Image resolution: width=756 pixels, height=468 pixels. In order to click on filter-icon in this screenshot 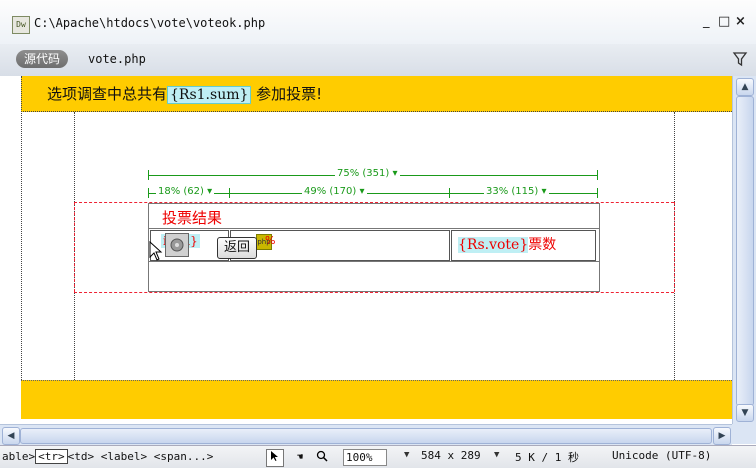, I will do `click(740, 59)`.